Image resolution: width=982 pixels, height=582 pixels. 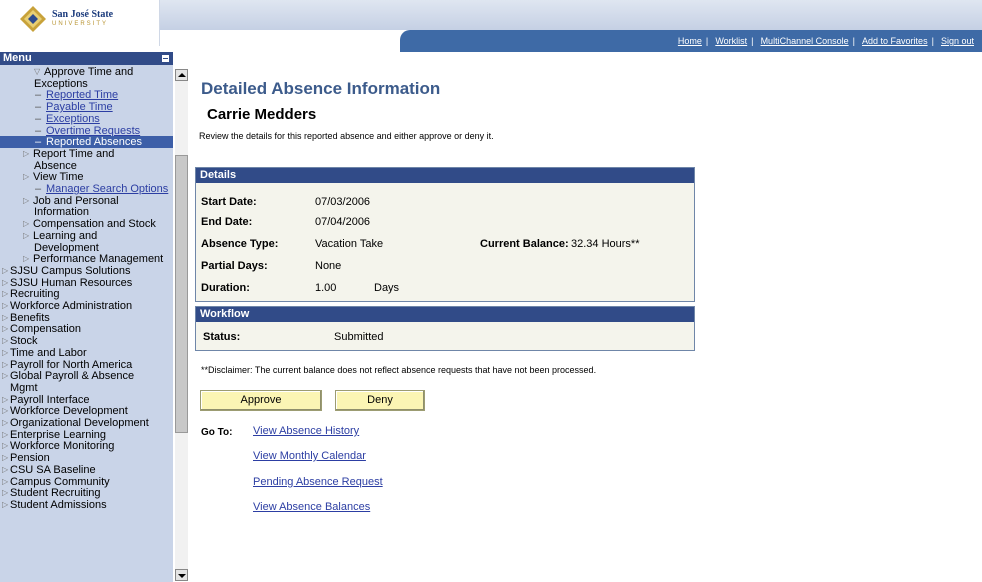 What do you see at coordinates (98, 259) in the screenshot?
I see `sidebar-item-label: Performance Management` at bounding box center [98, 259].